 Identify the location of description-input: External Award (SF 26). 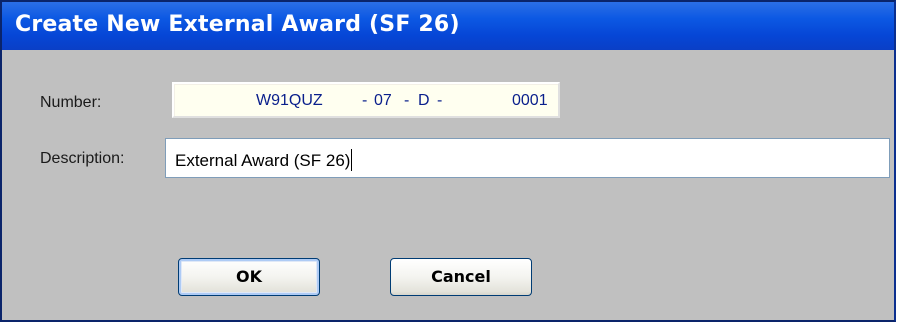
(527, 158).